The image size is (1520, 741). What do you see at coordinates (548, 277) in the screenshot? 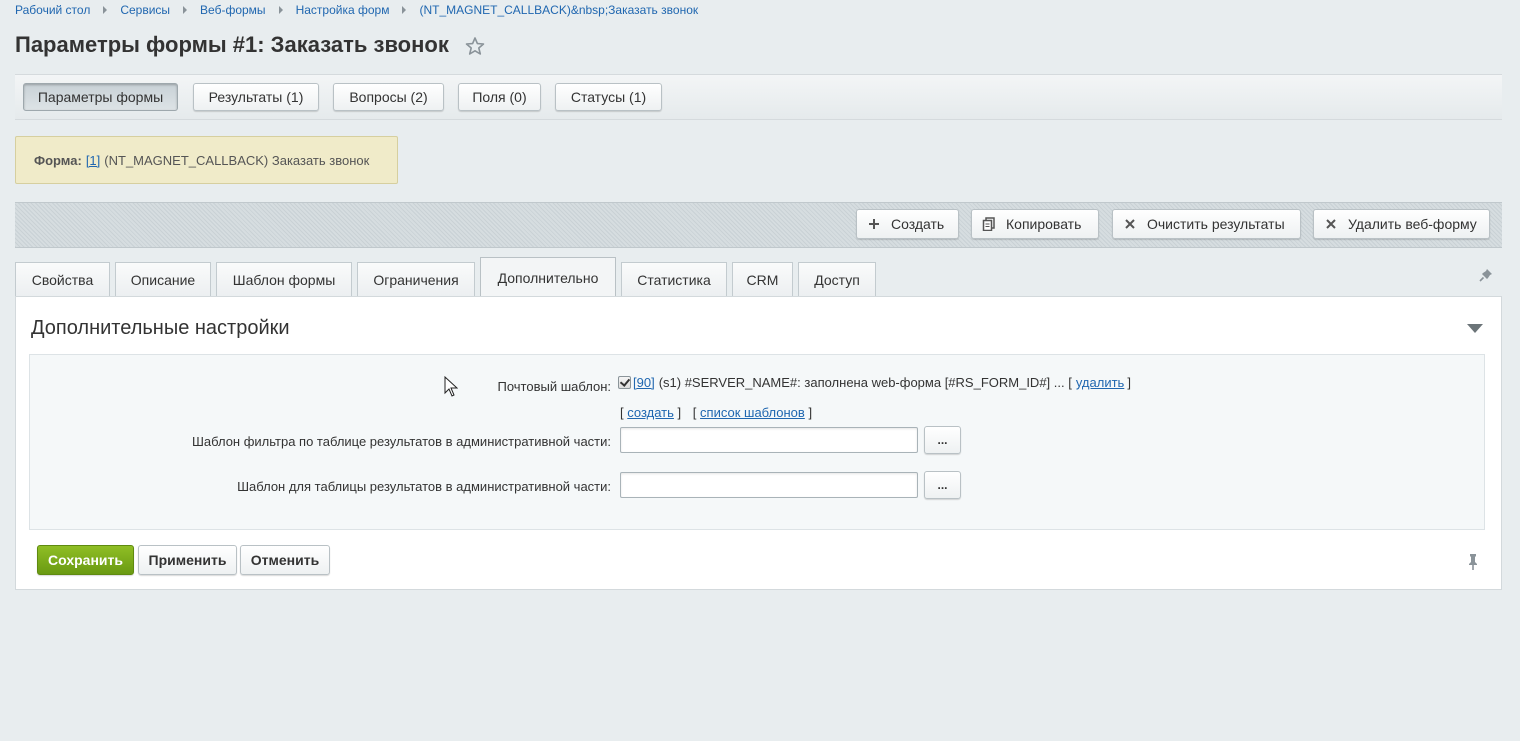
I see `tab-additional: Дополнительно` at bounding box center [548, 277].